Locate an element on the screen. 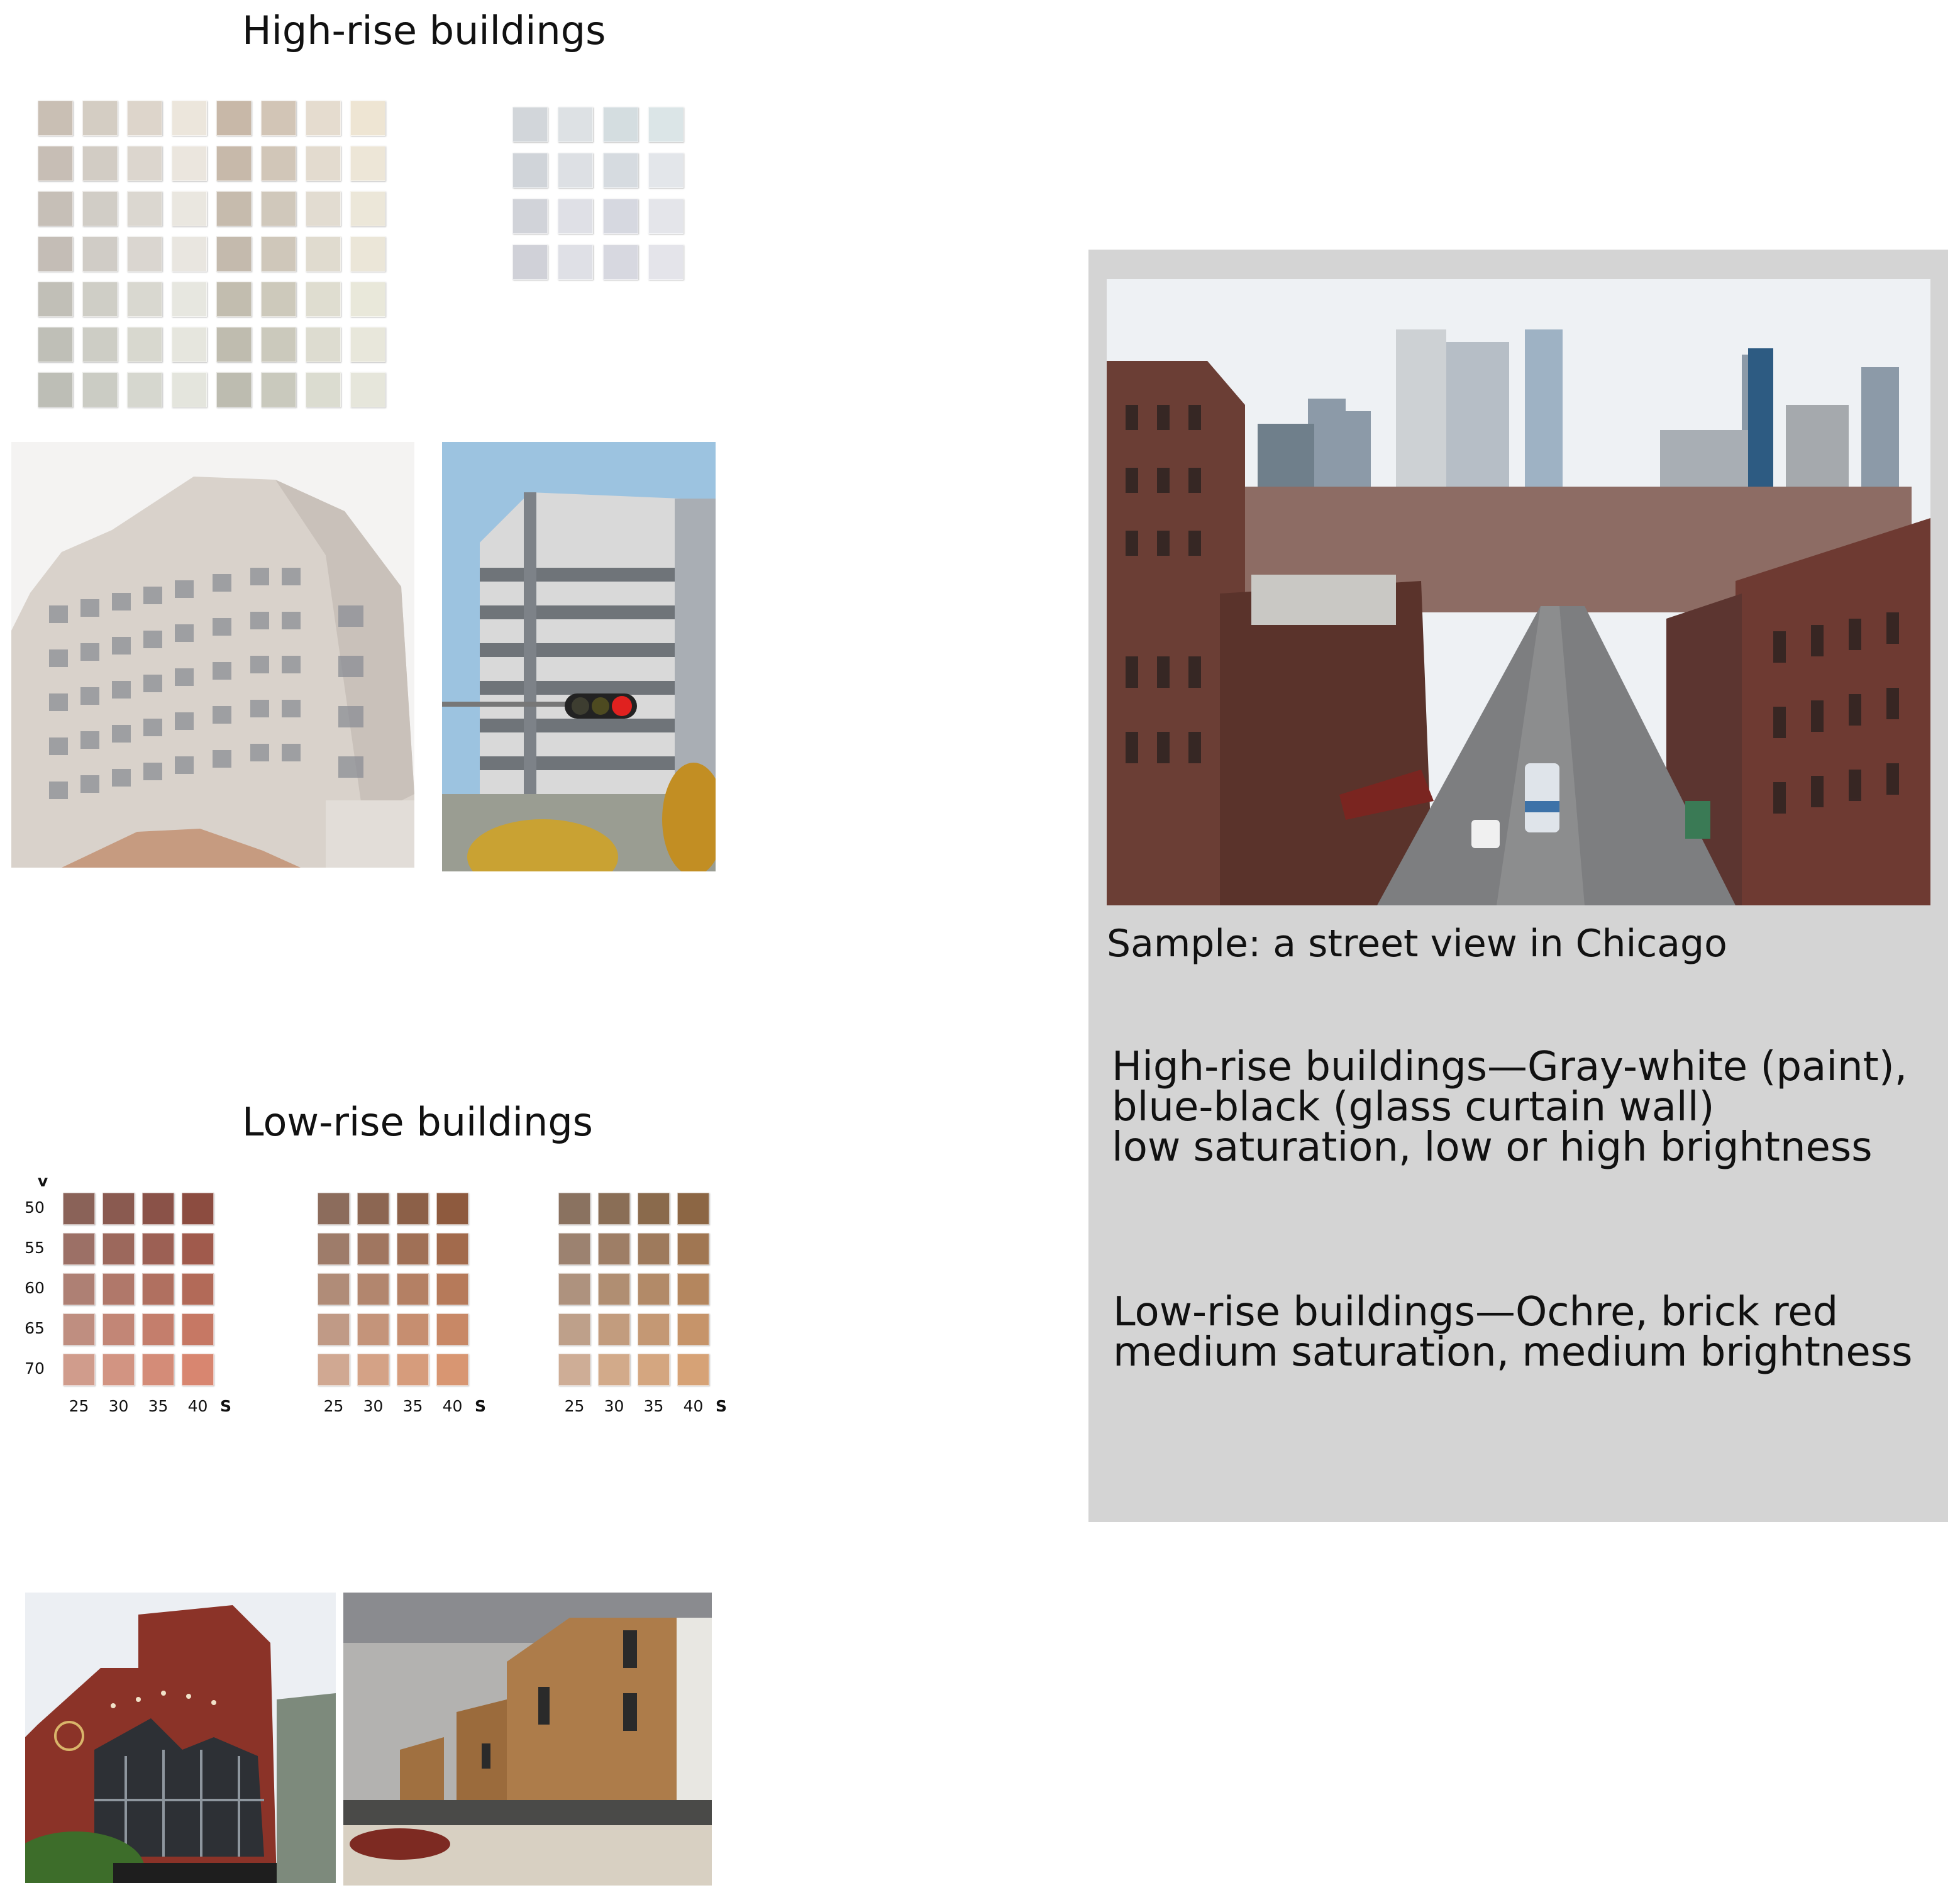 This screenshot has height=1900, width=1960. v-axis-tick-label: 65 is located at coordinates (35, 1328).